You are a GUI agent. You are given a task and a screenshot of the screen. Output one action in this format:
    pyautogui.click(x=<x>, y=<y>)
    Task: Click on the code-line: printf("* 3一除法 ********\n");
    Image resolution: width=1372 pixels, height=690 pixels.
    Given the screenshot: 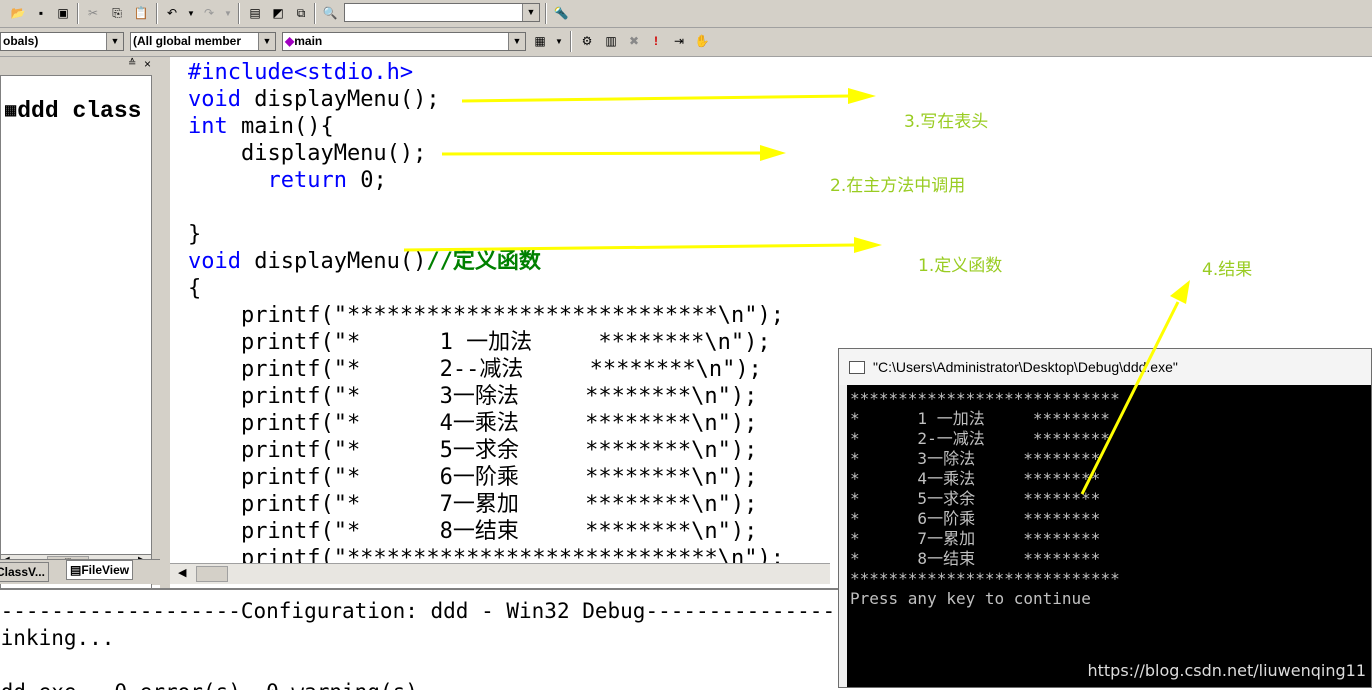 What is the action you would take?
    pyautogui.click(x=472, y=396)
    